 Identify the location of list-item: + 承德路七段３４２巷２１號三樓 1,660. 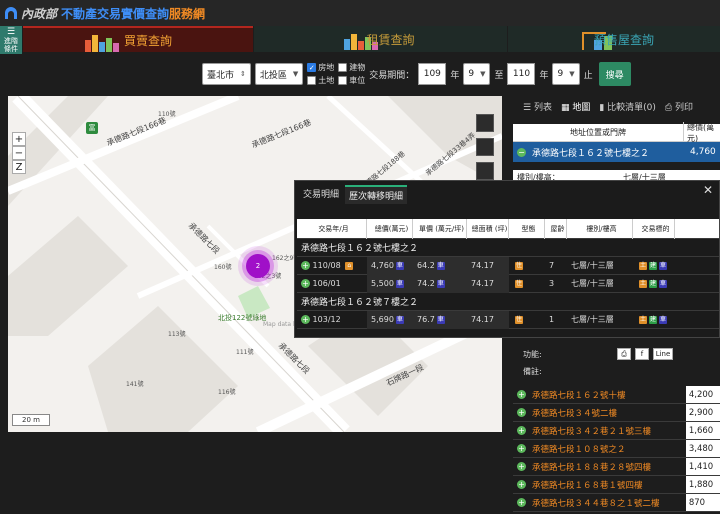
(616, 431).